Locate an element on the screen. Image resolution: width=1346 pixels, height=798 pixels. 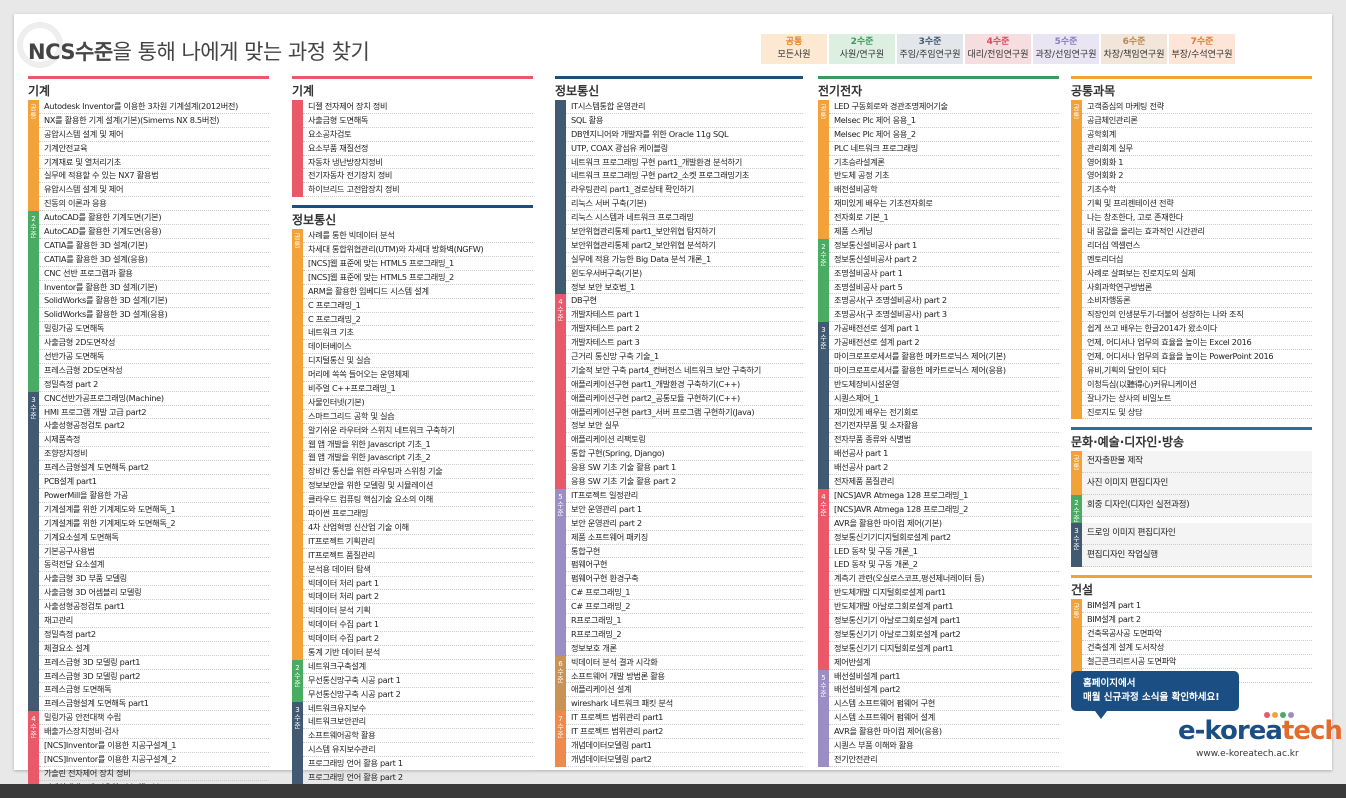
course-item: 사출금형 3D 어셈블리 모델링 is located at coordinates (154, 593).